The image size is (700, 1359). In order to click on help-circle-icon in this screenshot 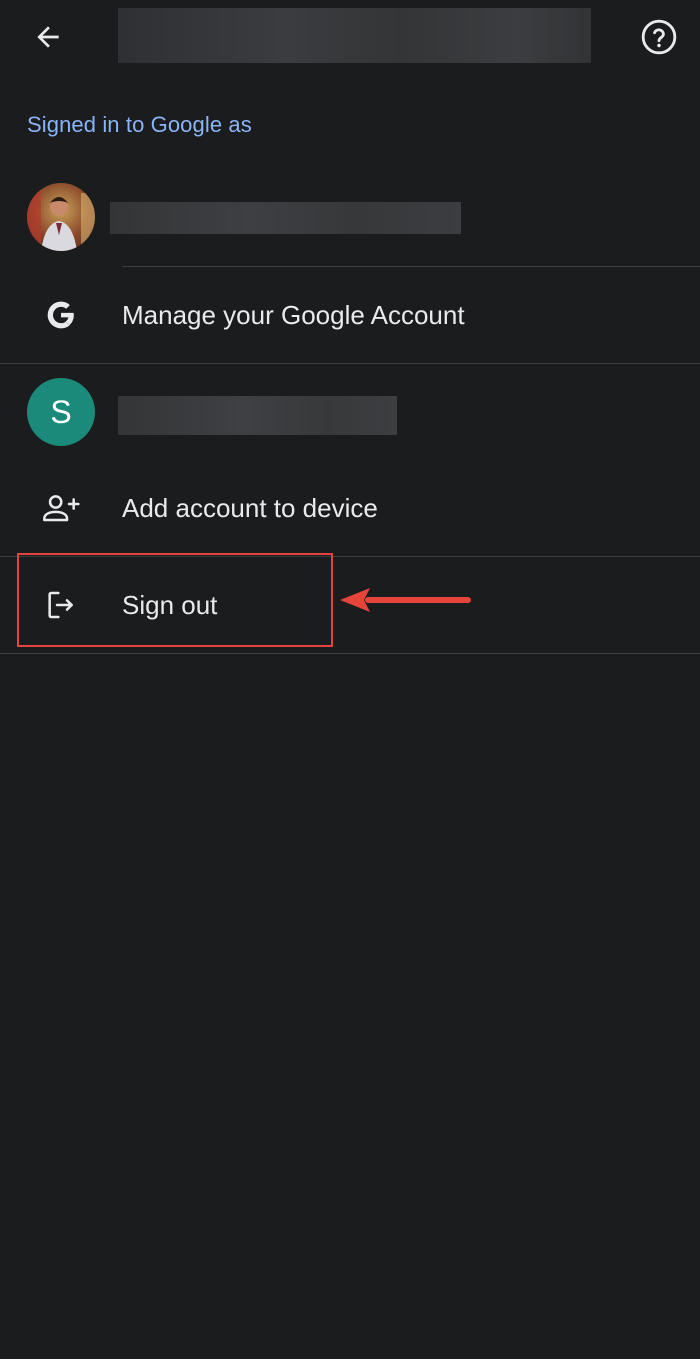, I will do `click(659, 37)`.